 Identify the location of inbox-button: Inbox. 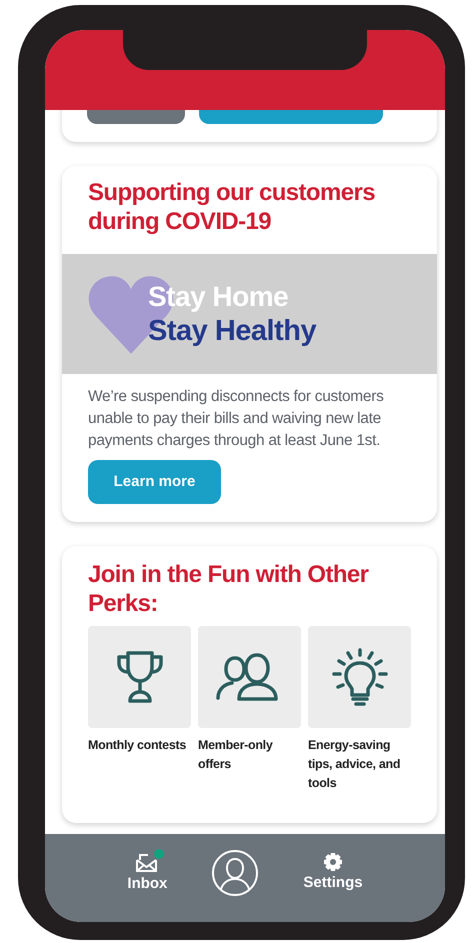
(147, 873).